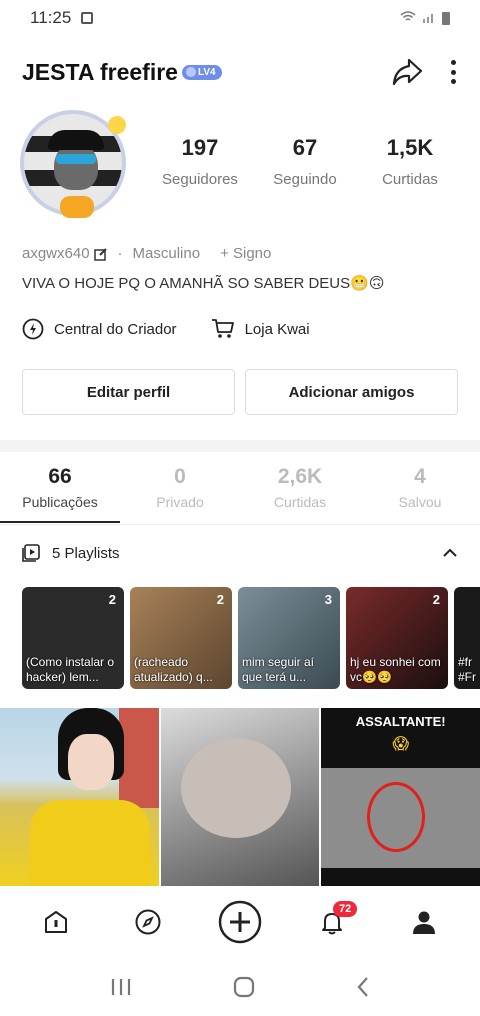 The height and width of the screenshot is (1016, 480). Describe the element at coordinates (87, 18) in the screenshot. I see `notification-icon` at that location.